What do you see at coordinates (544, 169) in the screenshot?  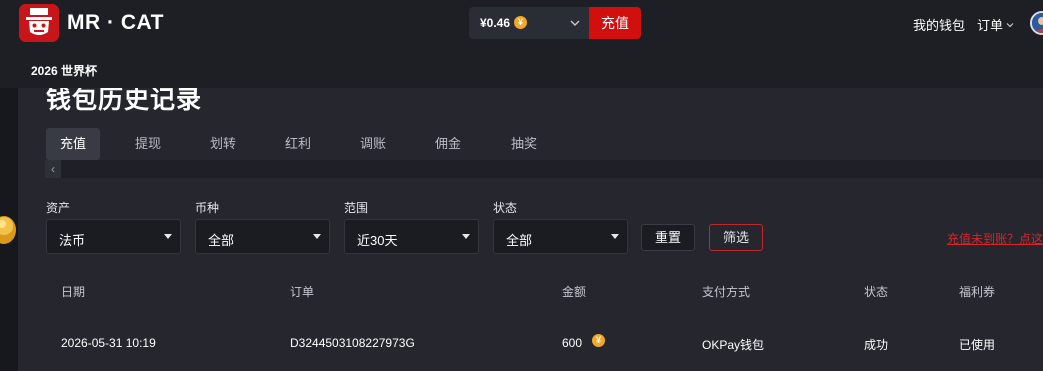 I see `tab-scrollbar: ‹` at bounding box center [544, 169].